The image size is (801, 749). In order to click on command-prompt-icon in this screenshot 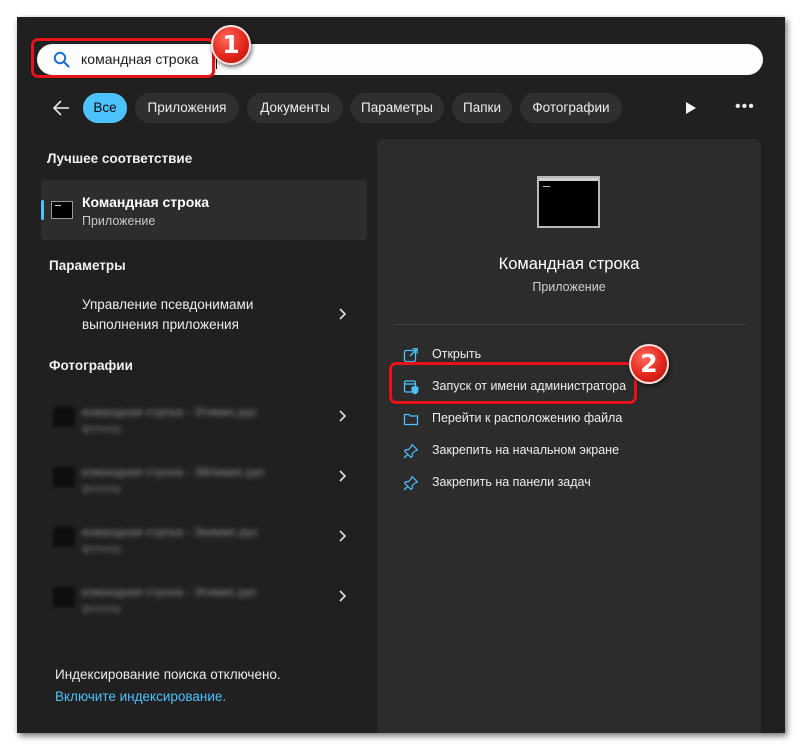, I will do `click(62, 210)`.